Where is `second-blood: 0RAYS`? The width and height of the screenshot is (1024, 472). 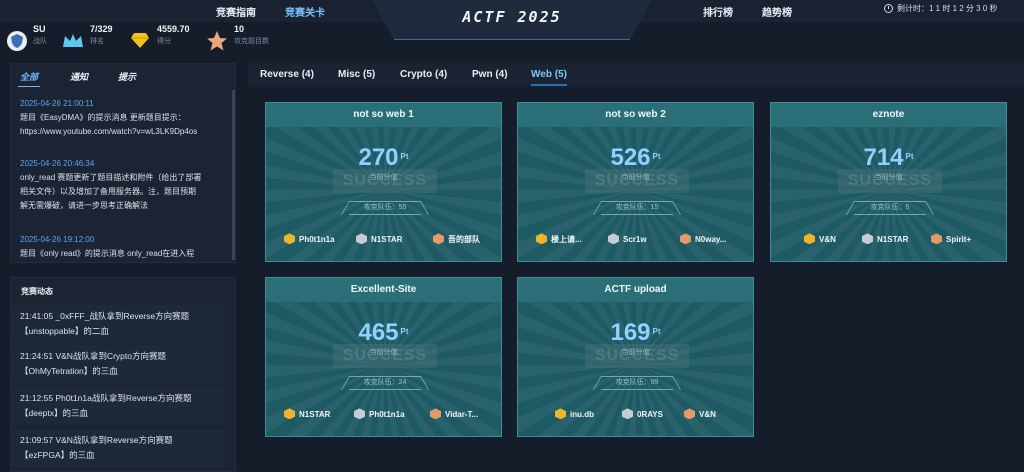
second-blood: 0RAYS is located at coordinates (642, 415).